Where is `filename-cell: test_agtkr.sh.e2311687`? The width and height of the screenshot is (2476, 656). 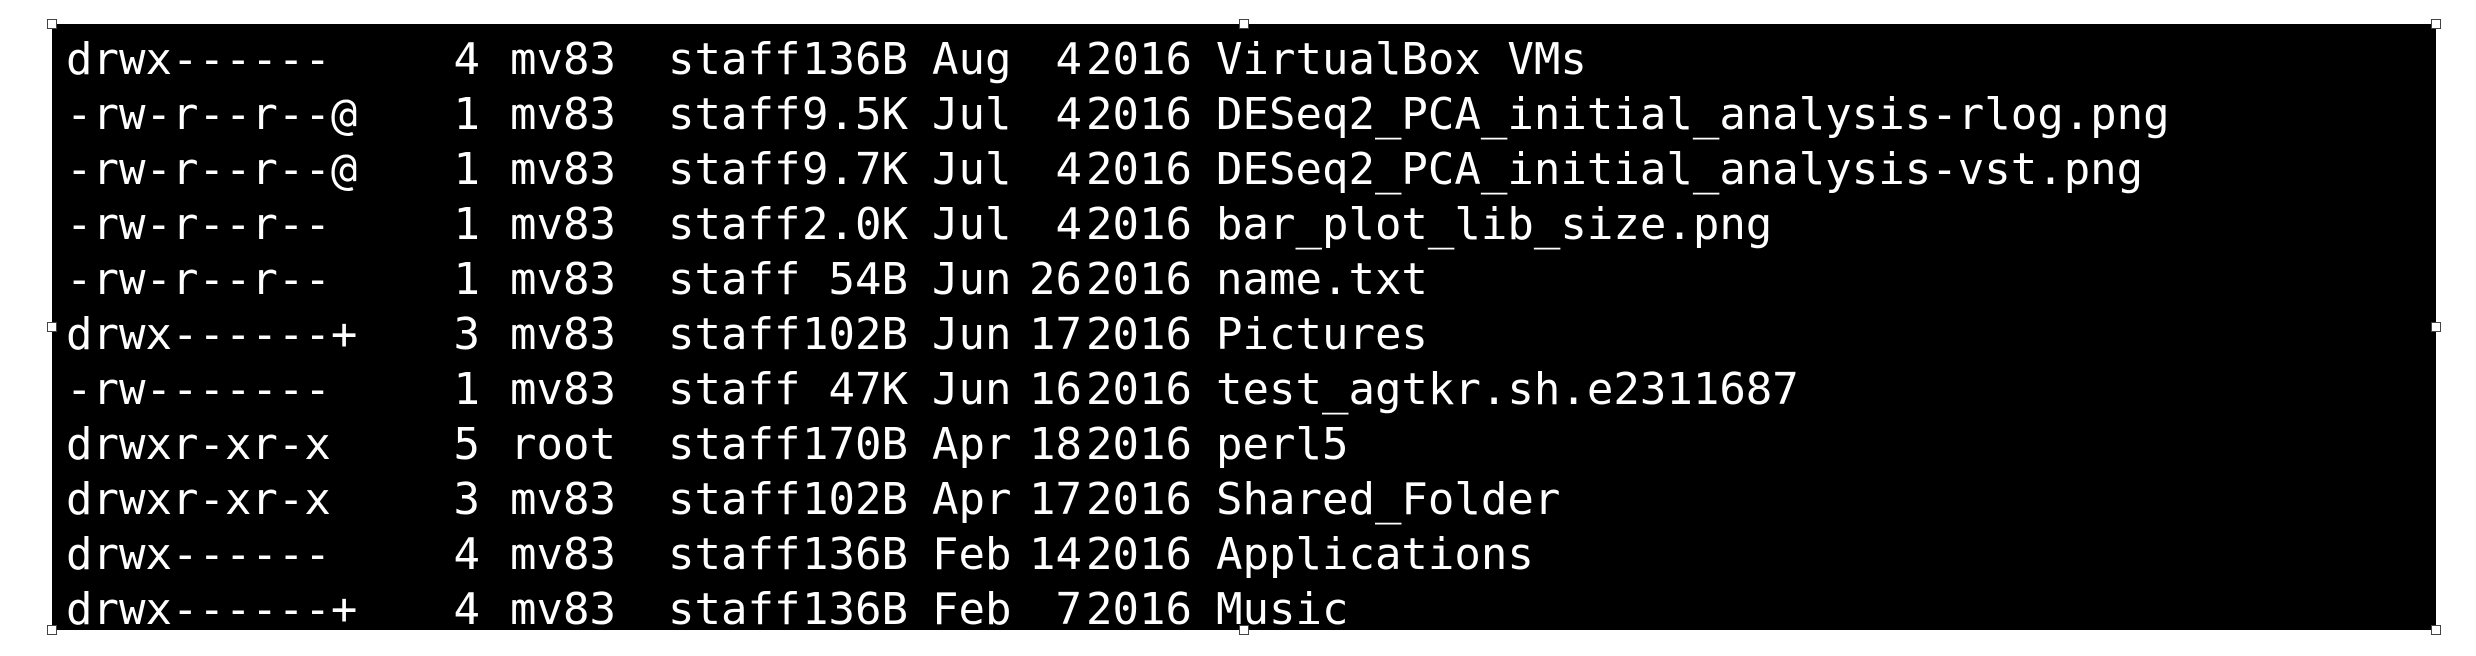 filename-cell: test_agtkr.sh.e2311687 is located at coordinates (1507, 389).